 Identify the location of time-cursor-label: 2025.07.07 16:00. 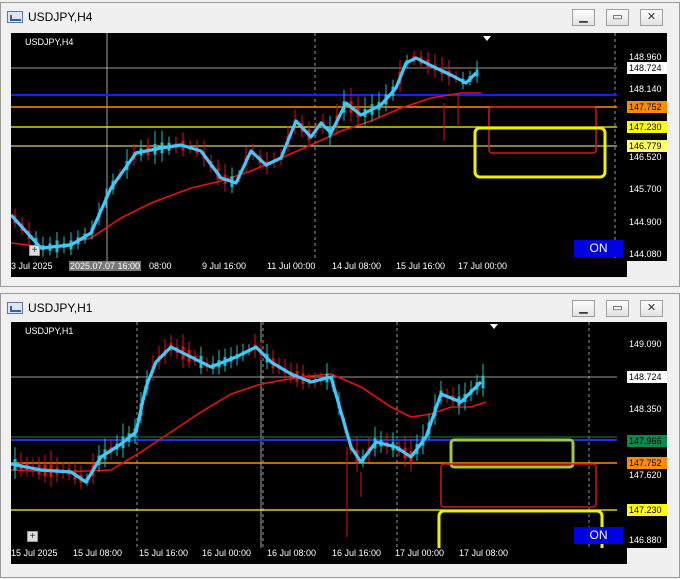
(105, 266).